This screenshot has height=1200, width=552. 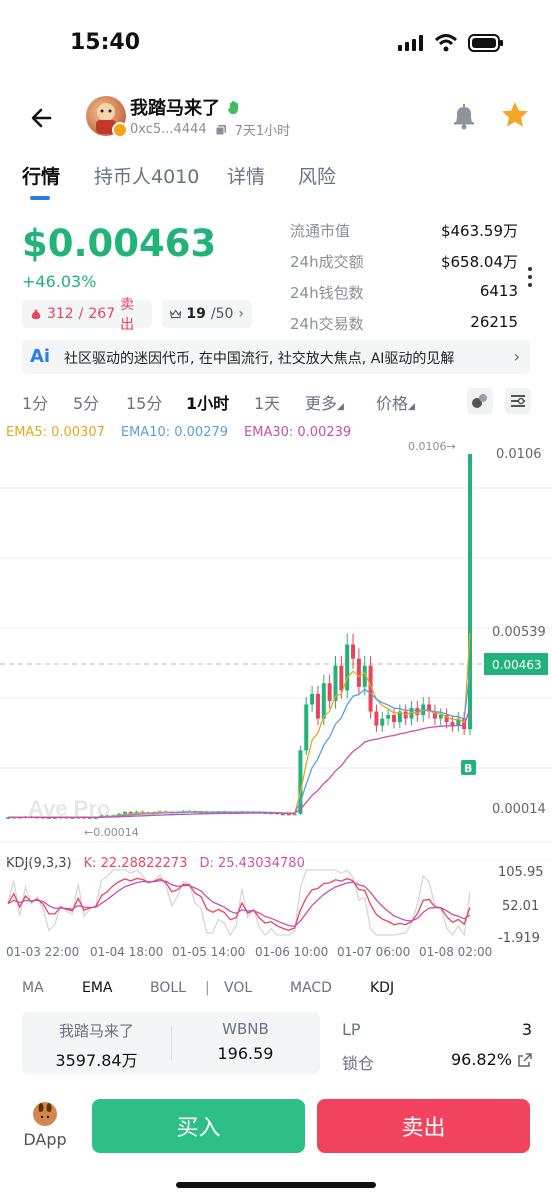 What do you see at coordinates (233, 107) in the screenshot?
I see `hand-icon` at bounding box center [233, 107].